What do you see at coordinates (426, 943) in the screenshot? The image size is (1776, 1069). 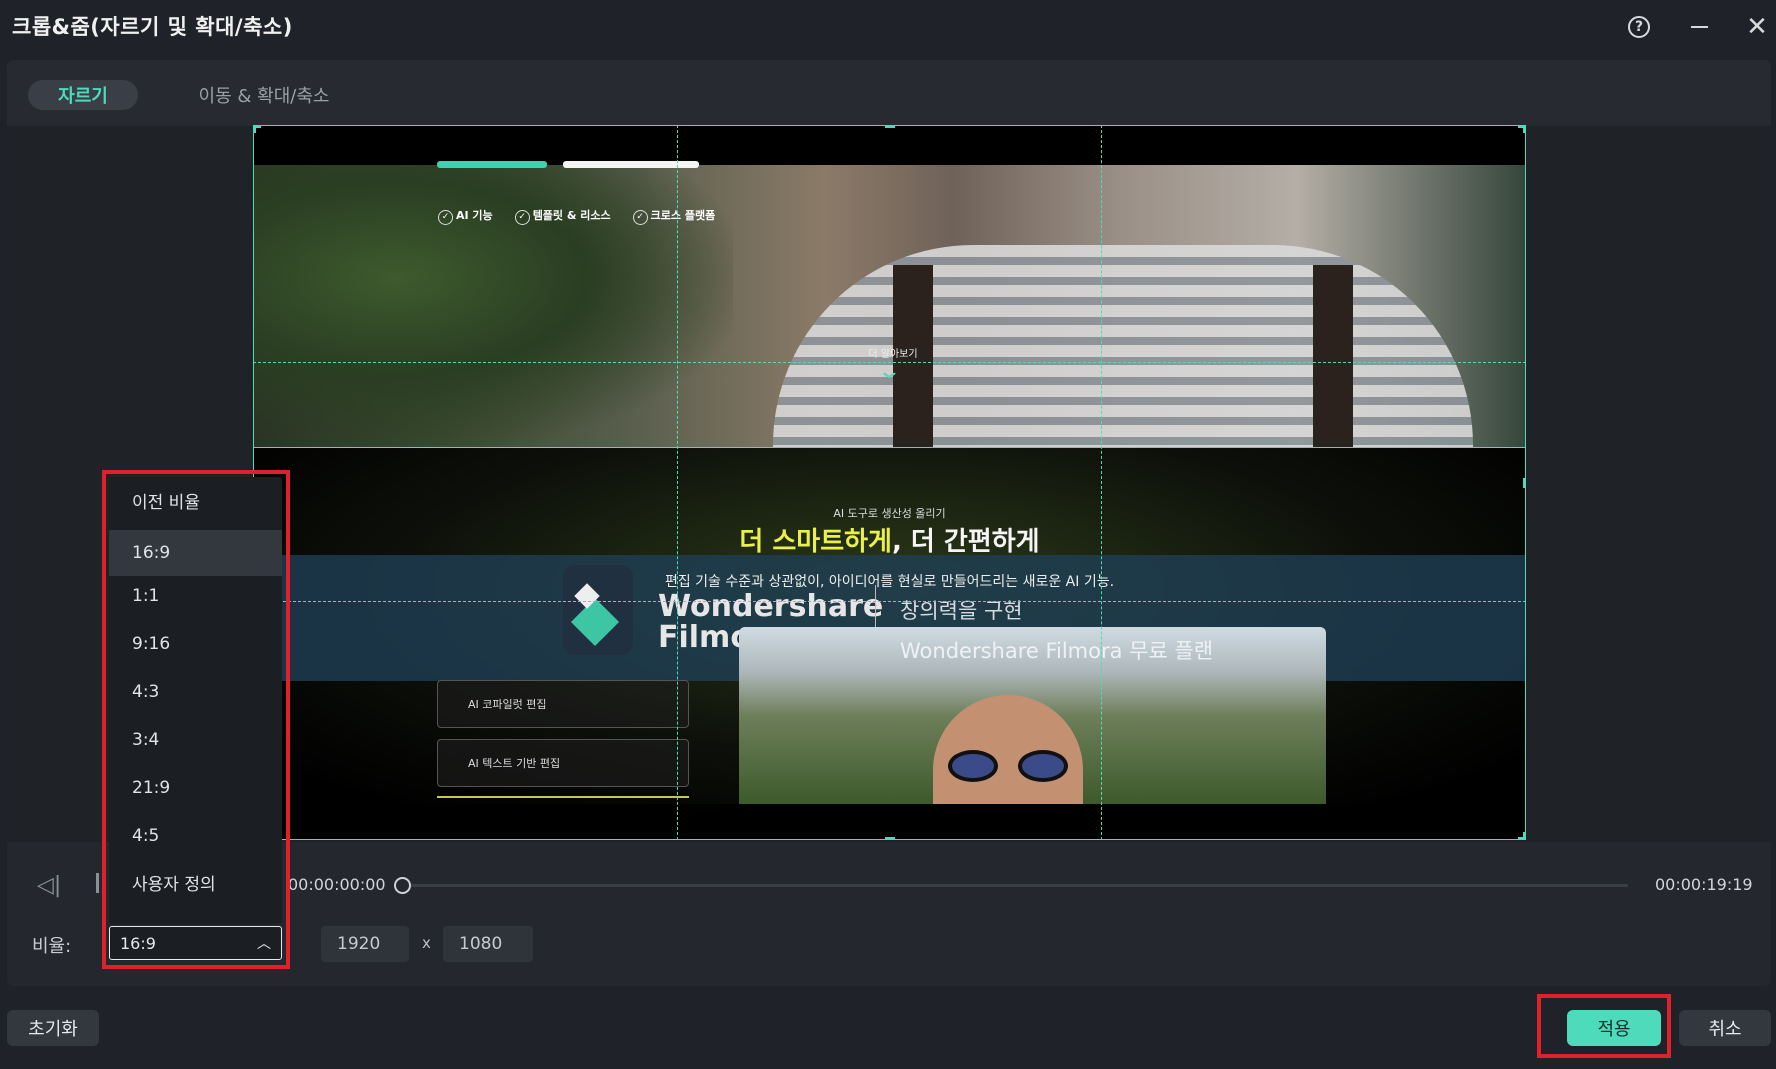 I see `dimension-separator: x` at bounding box center [426, 943].